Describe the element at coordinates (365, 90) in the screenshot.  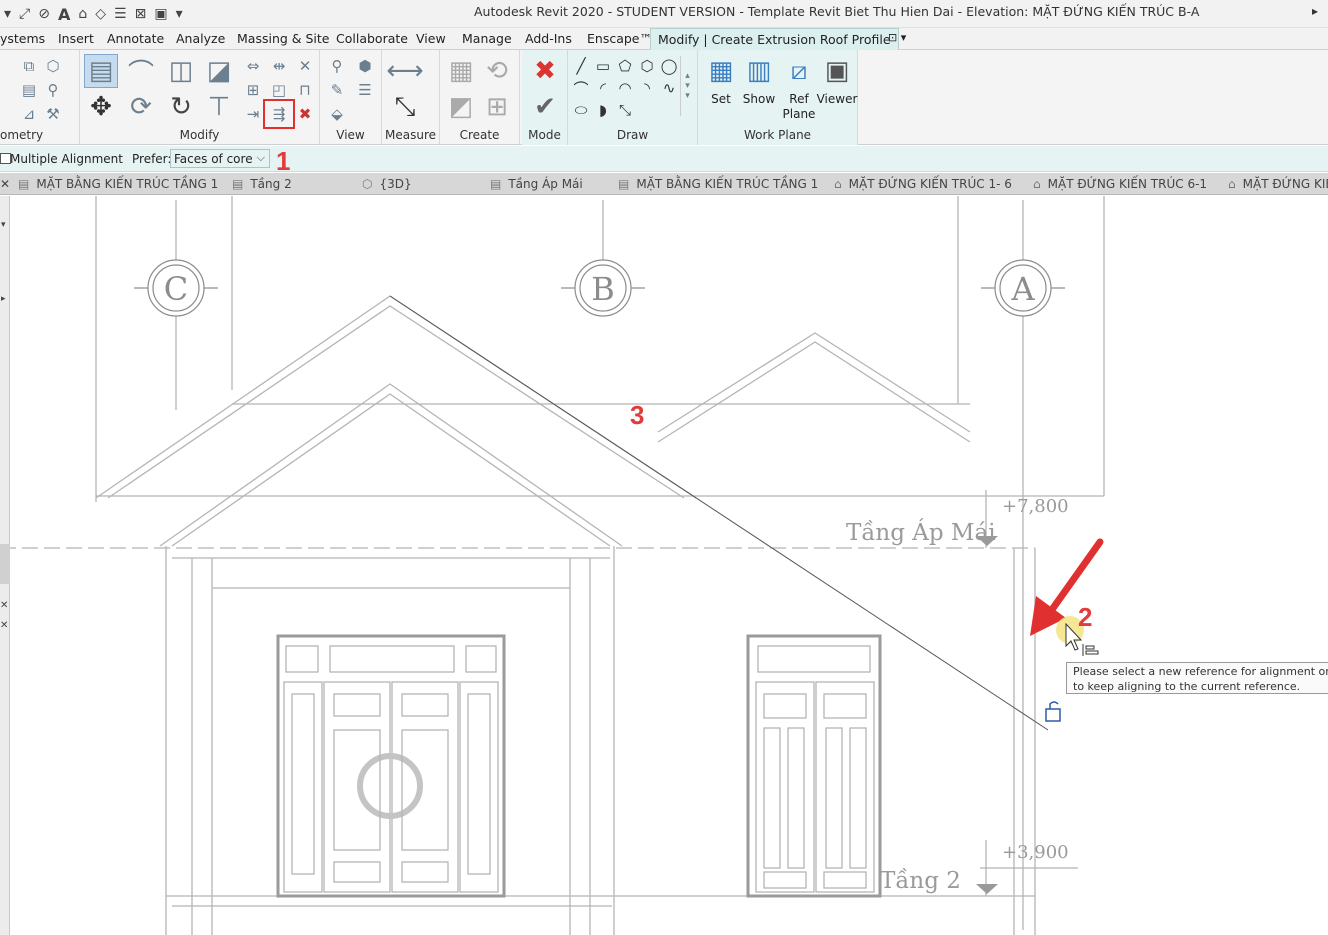
I see `view-graphics-icon: ☰` at that location.